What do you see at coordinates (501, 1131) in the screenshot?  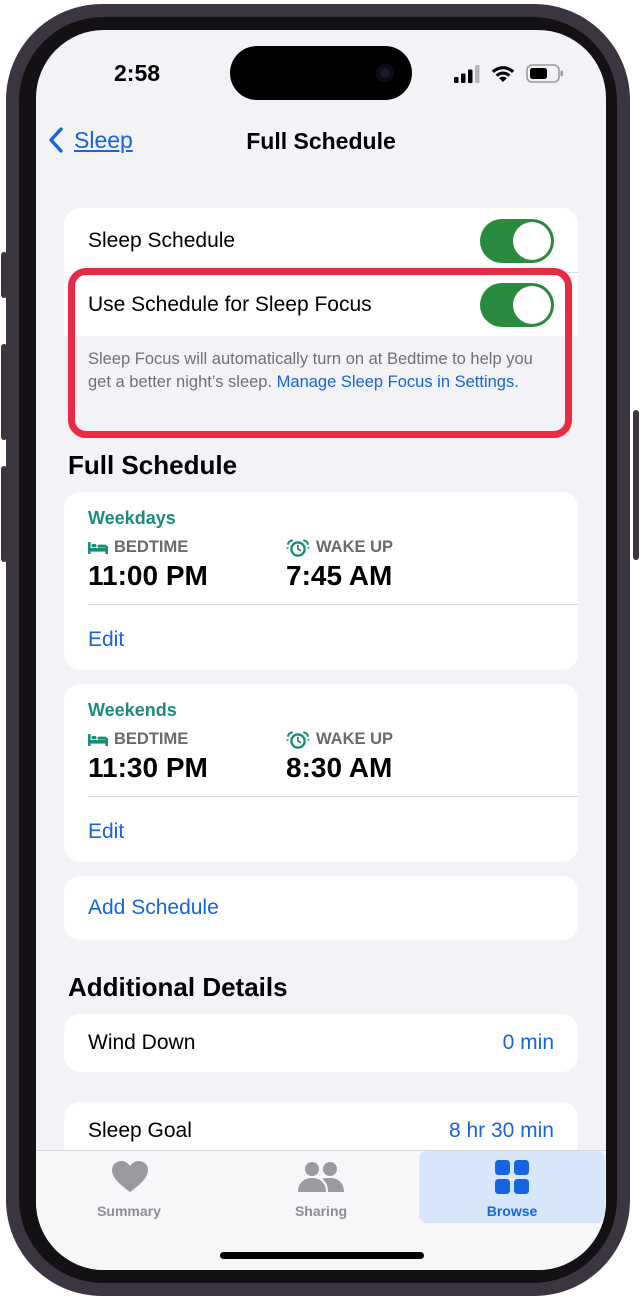 I see `sleep-goal-value: 8 hr 30 min` at bounding box center [501, 1131].